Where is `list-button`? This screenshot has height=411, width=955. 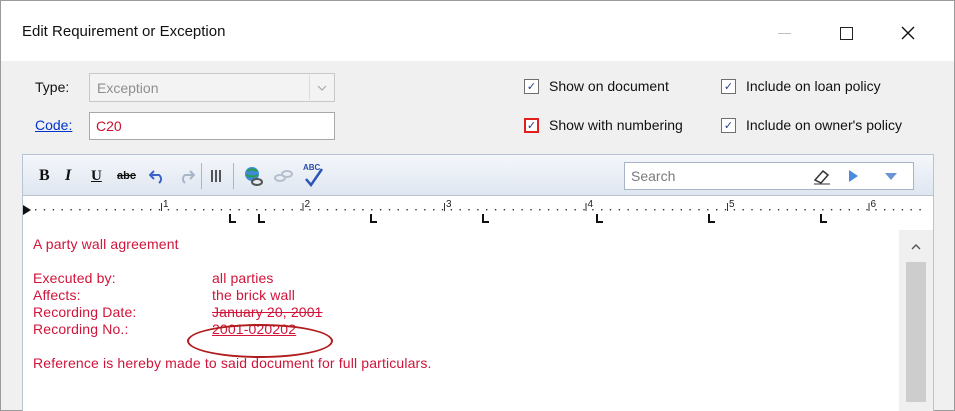 list-button is located at coordinates (217, 176).